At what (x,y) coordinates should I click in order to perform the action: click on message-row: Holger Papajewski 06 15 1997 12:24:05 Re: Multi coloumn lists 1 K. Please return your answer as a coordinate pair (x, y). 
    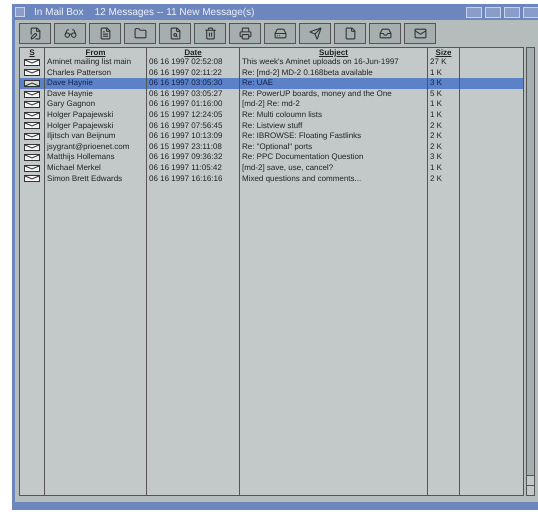
    Looking at the image, I should click on (271, 115).